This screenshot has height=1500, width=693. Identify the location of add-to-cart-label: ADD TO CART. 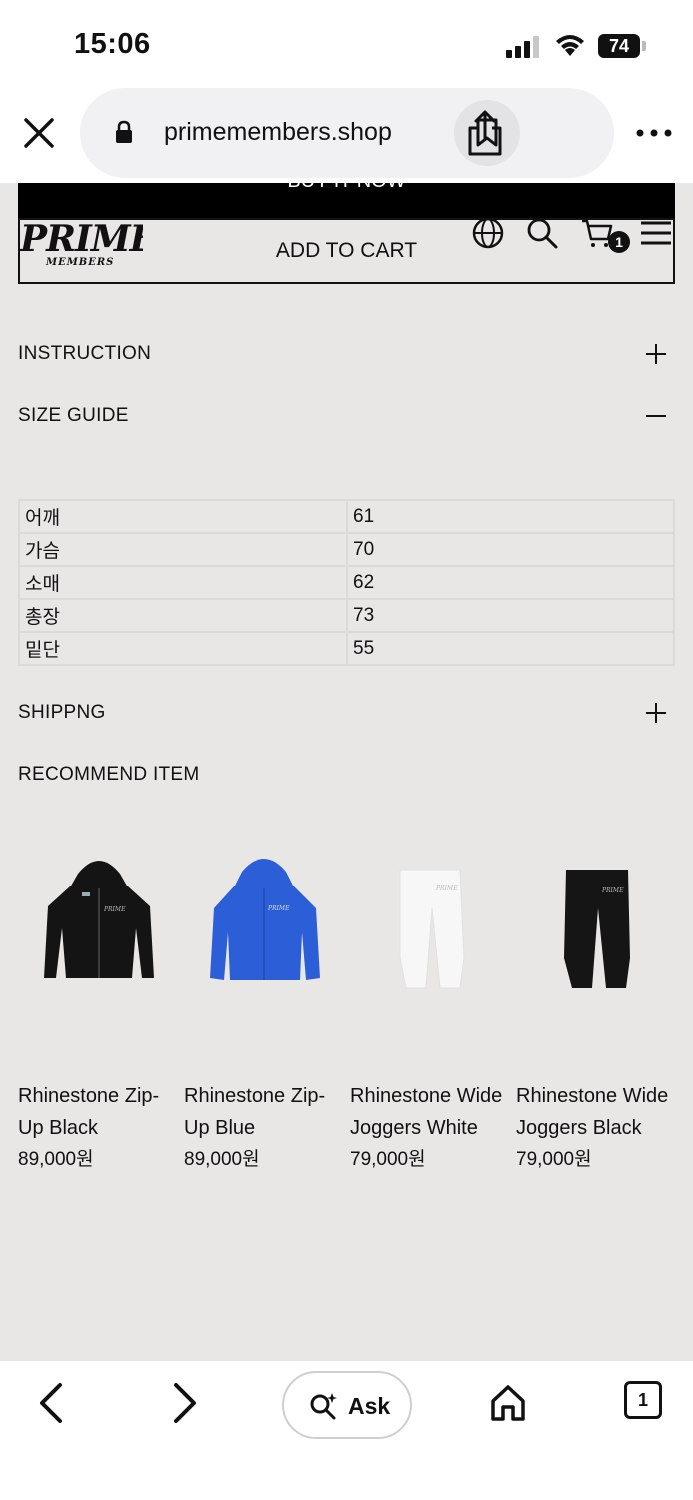
(346, 250).